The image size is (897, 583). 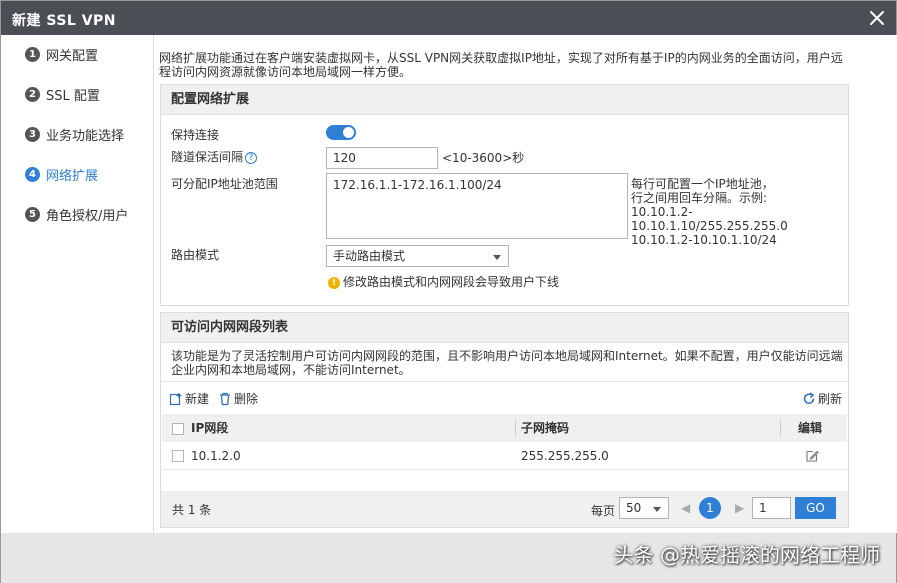 What do you see at coordinates (175, 398) in the screenshot?
I see `add-icon` at bounding box center [175, 398].